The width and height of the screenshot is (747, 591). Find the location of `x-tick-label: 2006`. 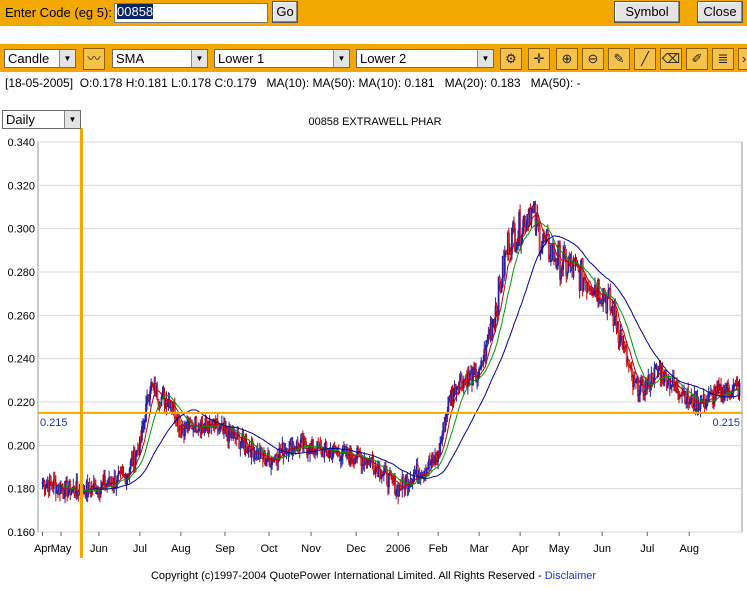

x-tick-label: 2006 is located at coordinates (398, 549).